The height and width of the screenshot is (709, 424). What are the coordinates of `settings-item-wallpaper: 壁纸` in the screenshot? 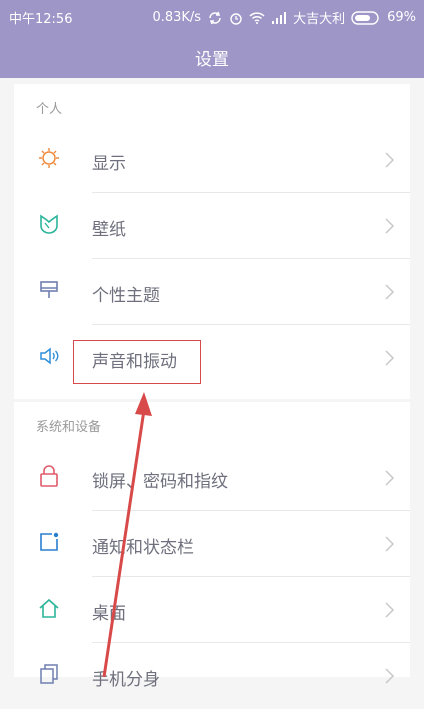 It's located at (212, 226).